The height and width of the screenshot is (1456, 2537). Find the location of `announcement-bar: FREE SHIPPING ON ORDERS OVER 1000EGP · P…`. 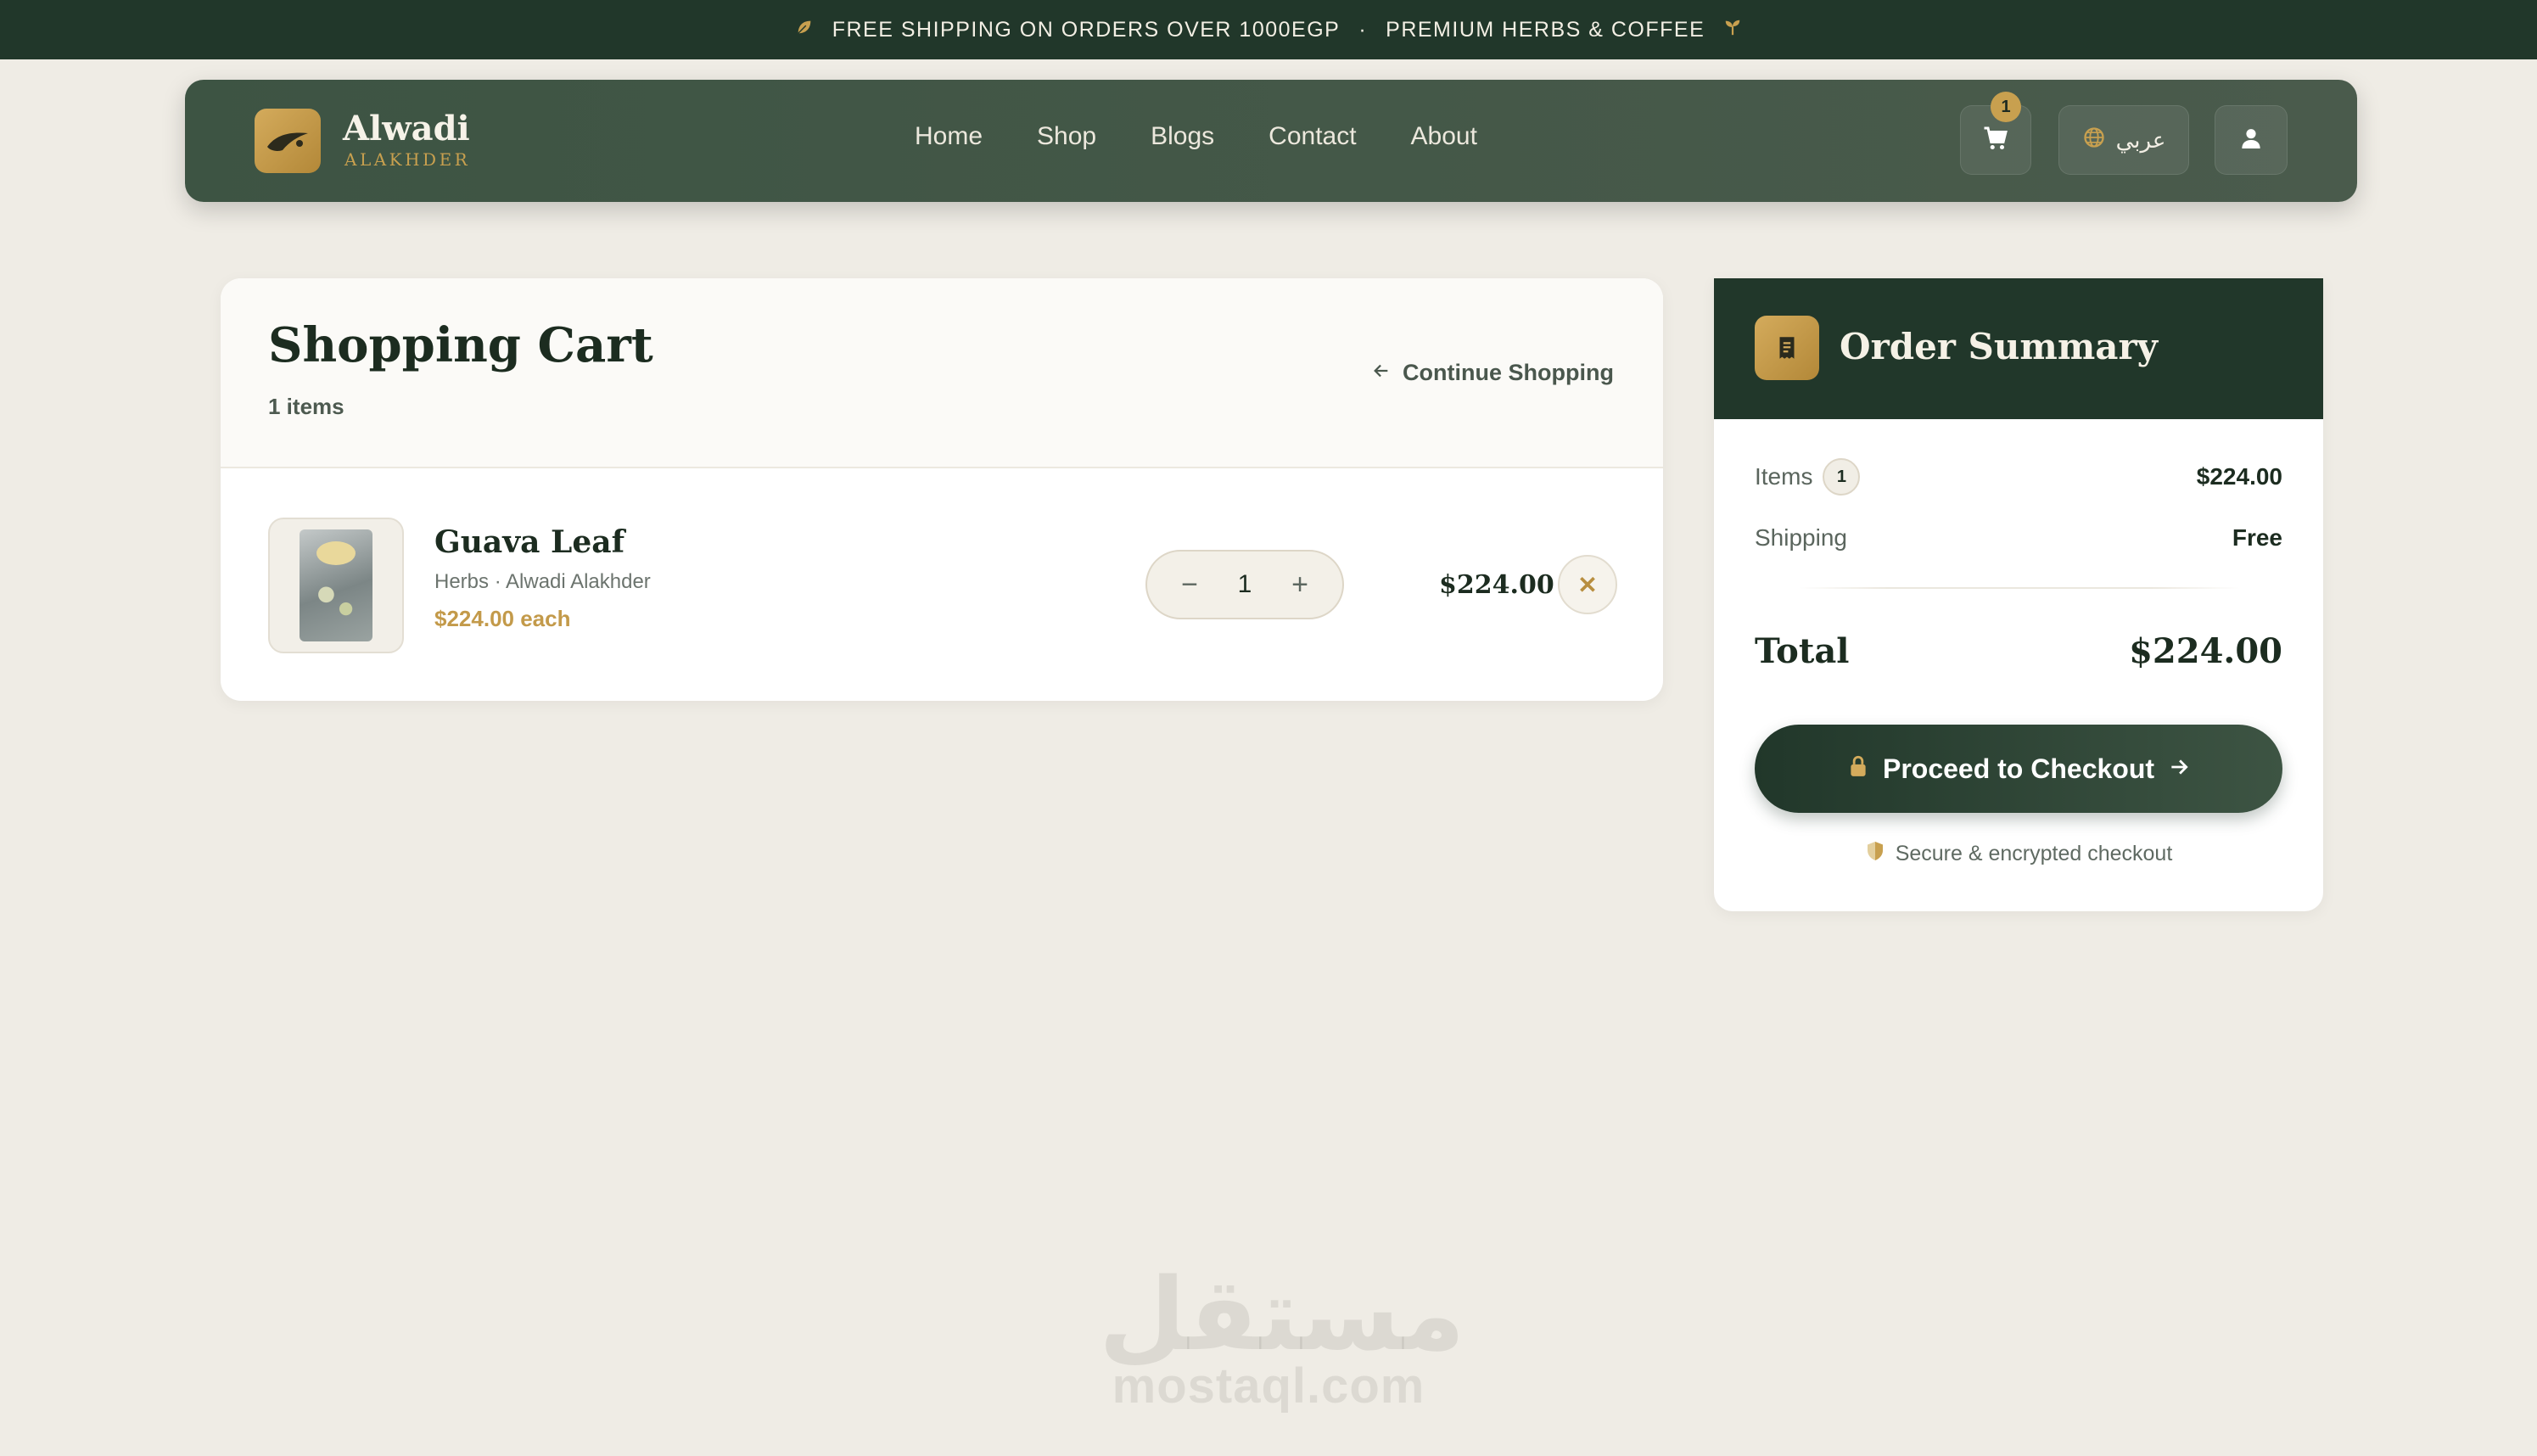

announcement-bar: FREE SHIPPING ON ORDERS OVER 1000EGP · P… is located at coordinates (1268, 30).